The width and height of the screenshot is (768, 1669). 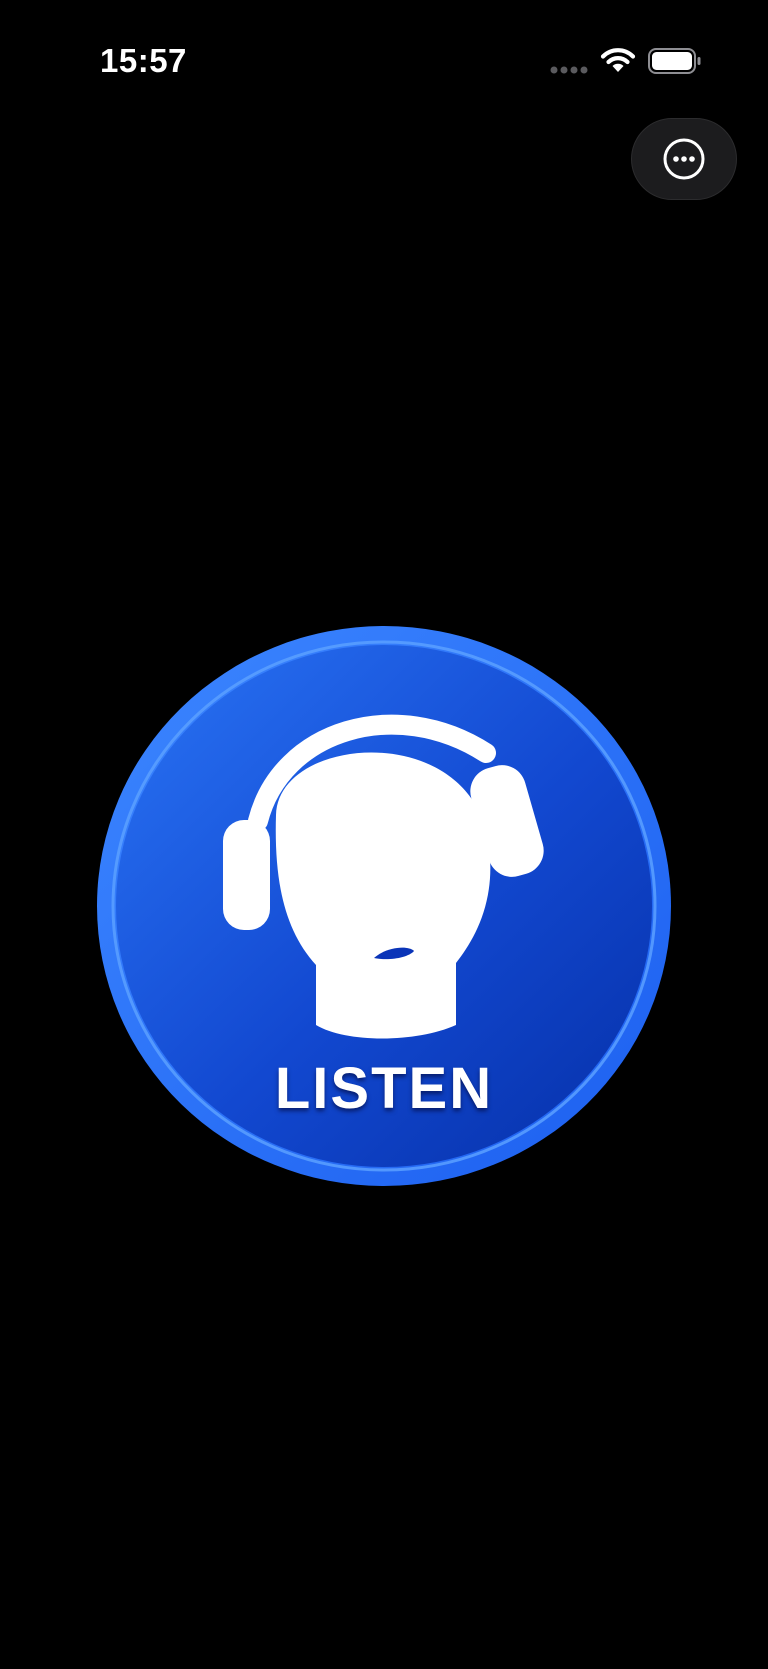 I want to click on signal-dots-icon, so click(x=569, y=70).